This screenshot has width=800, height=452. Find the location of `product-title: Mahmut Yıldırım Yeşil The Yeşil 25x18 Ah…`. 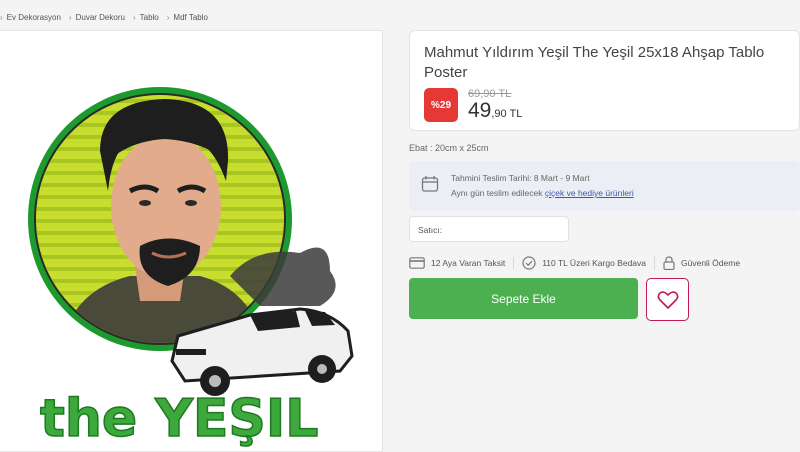

product-title: Mahmut Yıldırım Yeşil The Yeşil 25x18 Ah… is located at coordinates (594, 62).